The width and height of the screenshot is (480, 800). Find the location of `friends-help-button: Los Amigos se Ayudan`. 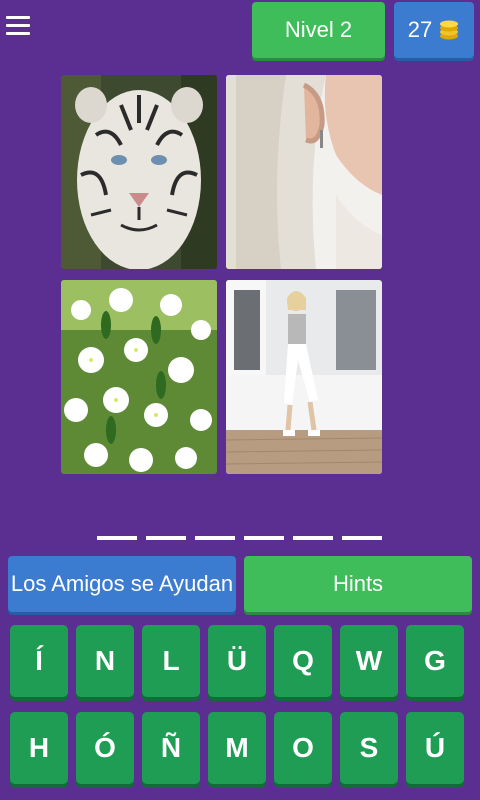

friends-help-button: Los Amigos se Ayudan is located at coordinates (122, 584).